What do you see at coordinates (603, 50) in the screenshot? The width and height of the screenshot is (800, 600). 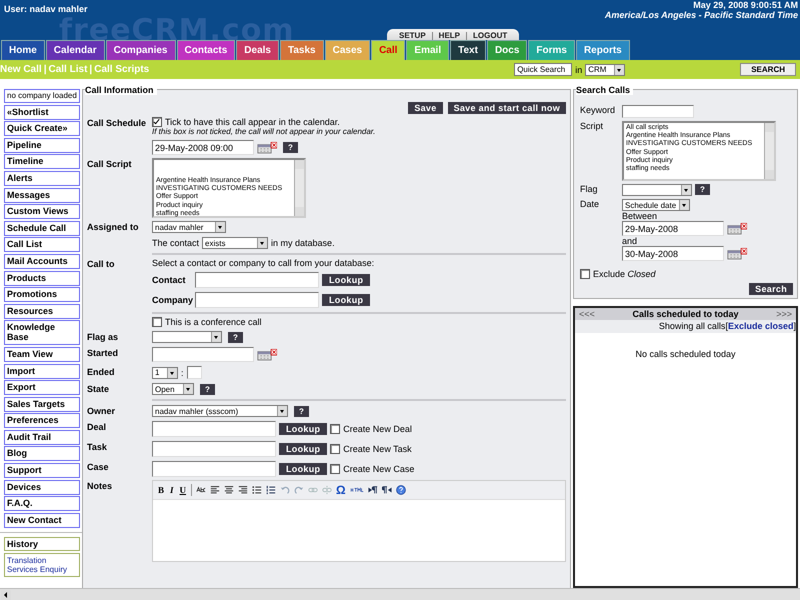 I see `nav-tab: Reports` at bounding box center [603, 50].